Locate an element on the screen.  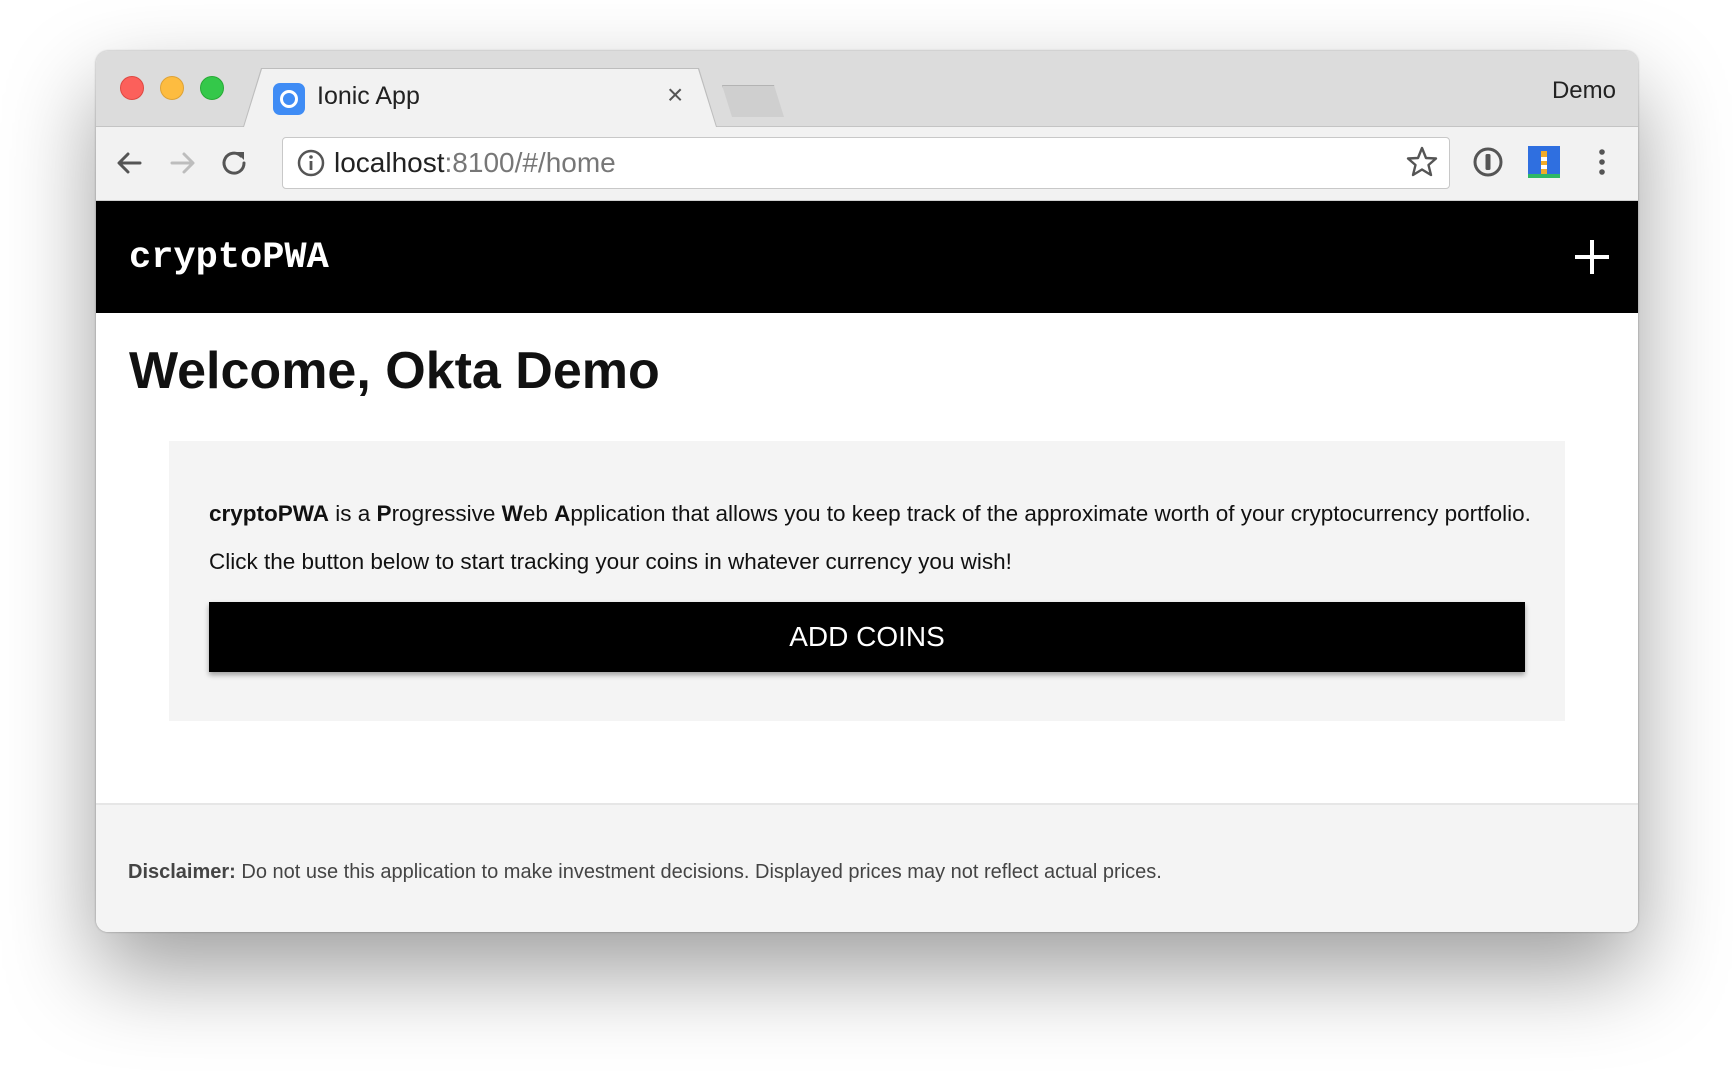
url-host: localhost is located at coordinates (389, 162).